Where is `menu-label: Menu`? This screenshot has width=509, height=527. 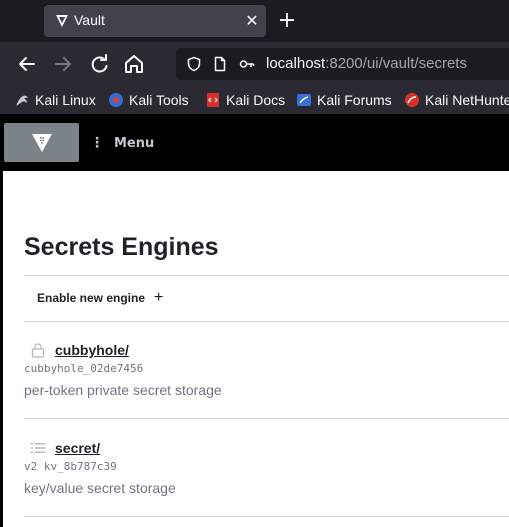 menu-label: Menu is located at coordinates (134, 143).